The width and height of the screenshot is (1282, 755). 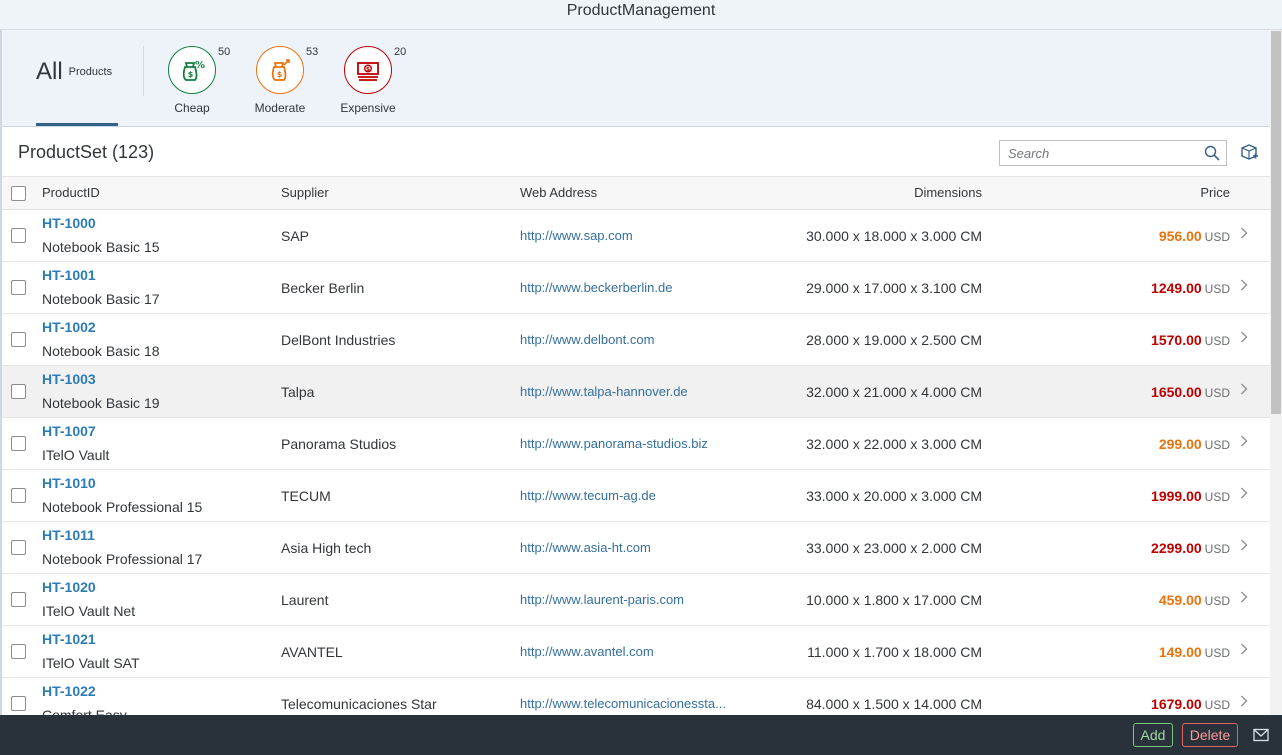 What do you see at coordinates (1190, 496) in the screenshot?
I see `price-cell: 1999.00 USD` at bounding box center [1190, 496].